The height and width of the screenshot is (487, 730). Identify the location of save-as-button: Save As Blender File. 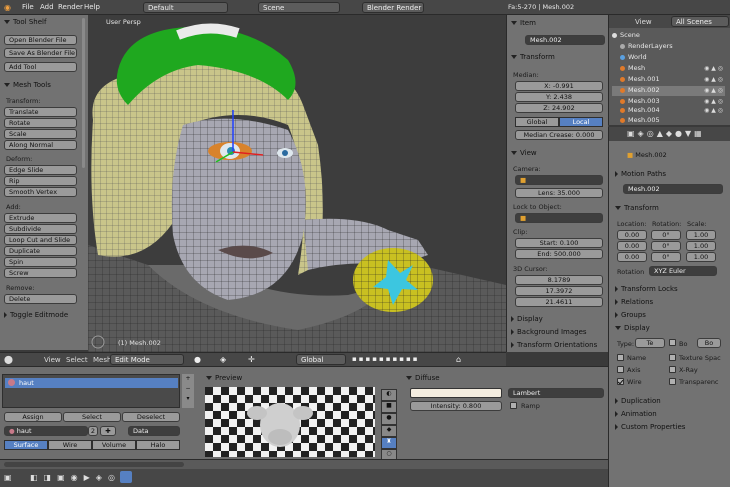
(40, 53).